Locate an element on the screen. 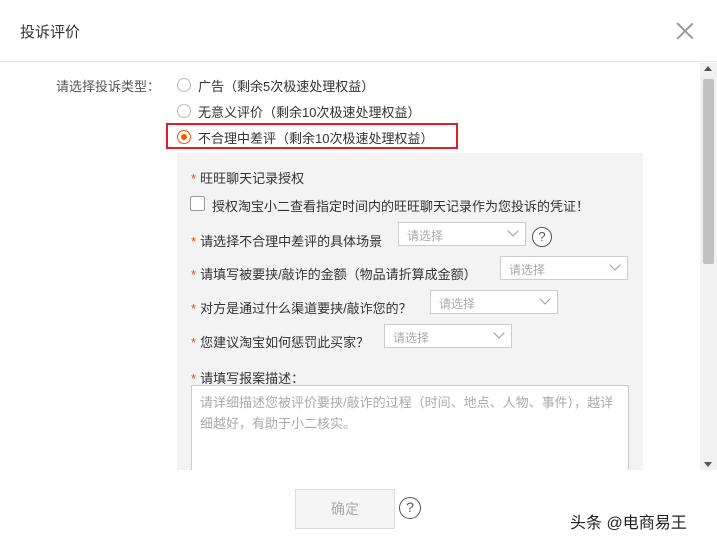 The height and width of the screenshot is (544, 717). chat-auth-label: * 旺旺聊天记录授权 is located at coordinates (248, 178).